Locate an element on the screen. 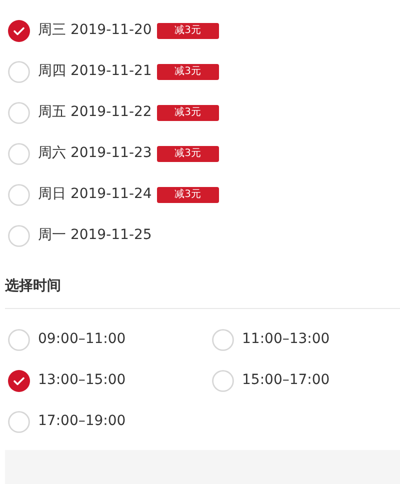 This screenshot has width=400, height=484. date-label: 周三 2019-11-20 is located at coordinates (95, 30).